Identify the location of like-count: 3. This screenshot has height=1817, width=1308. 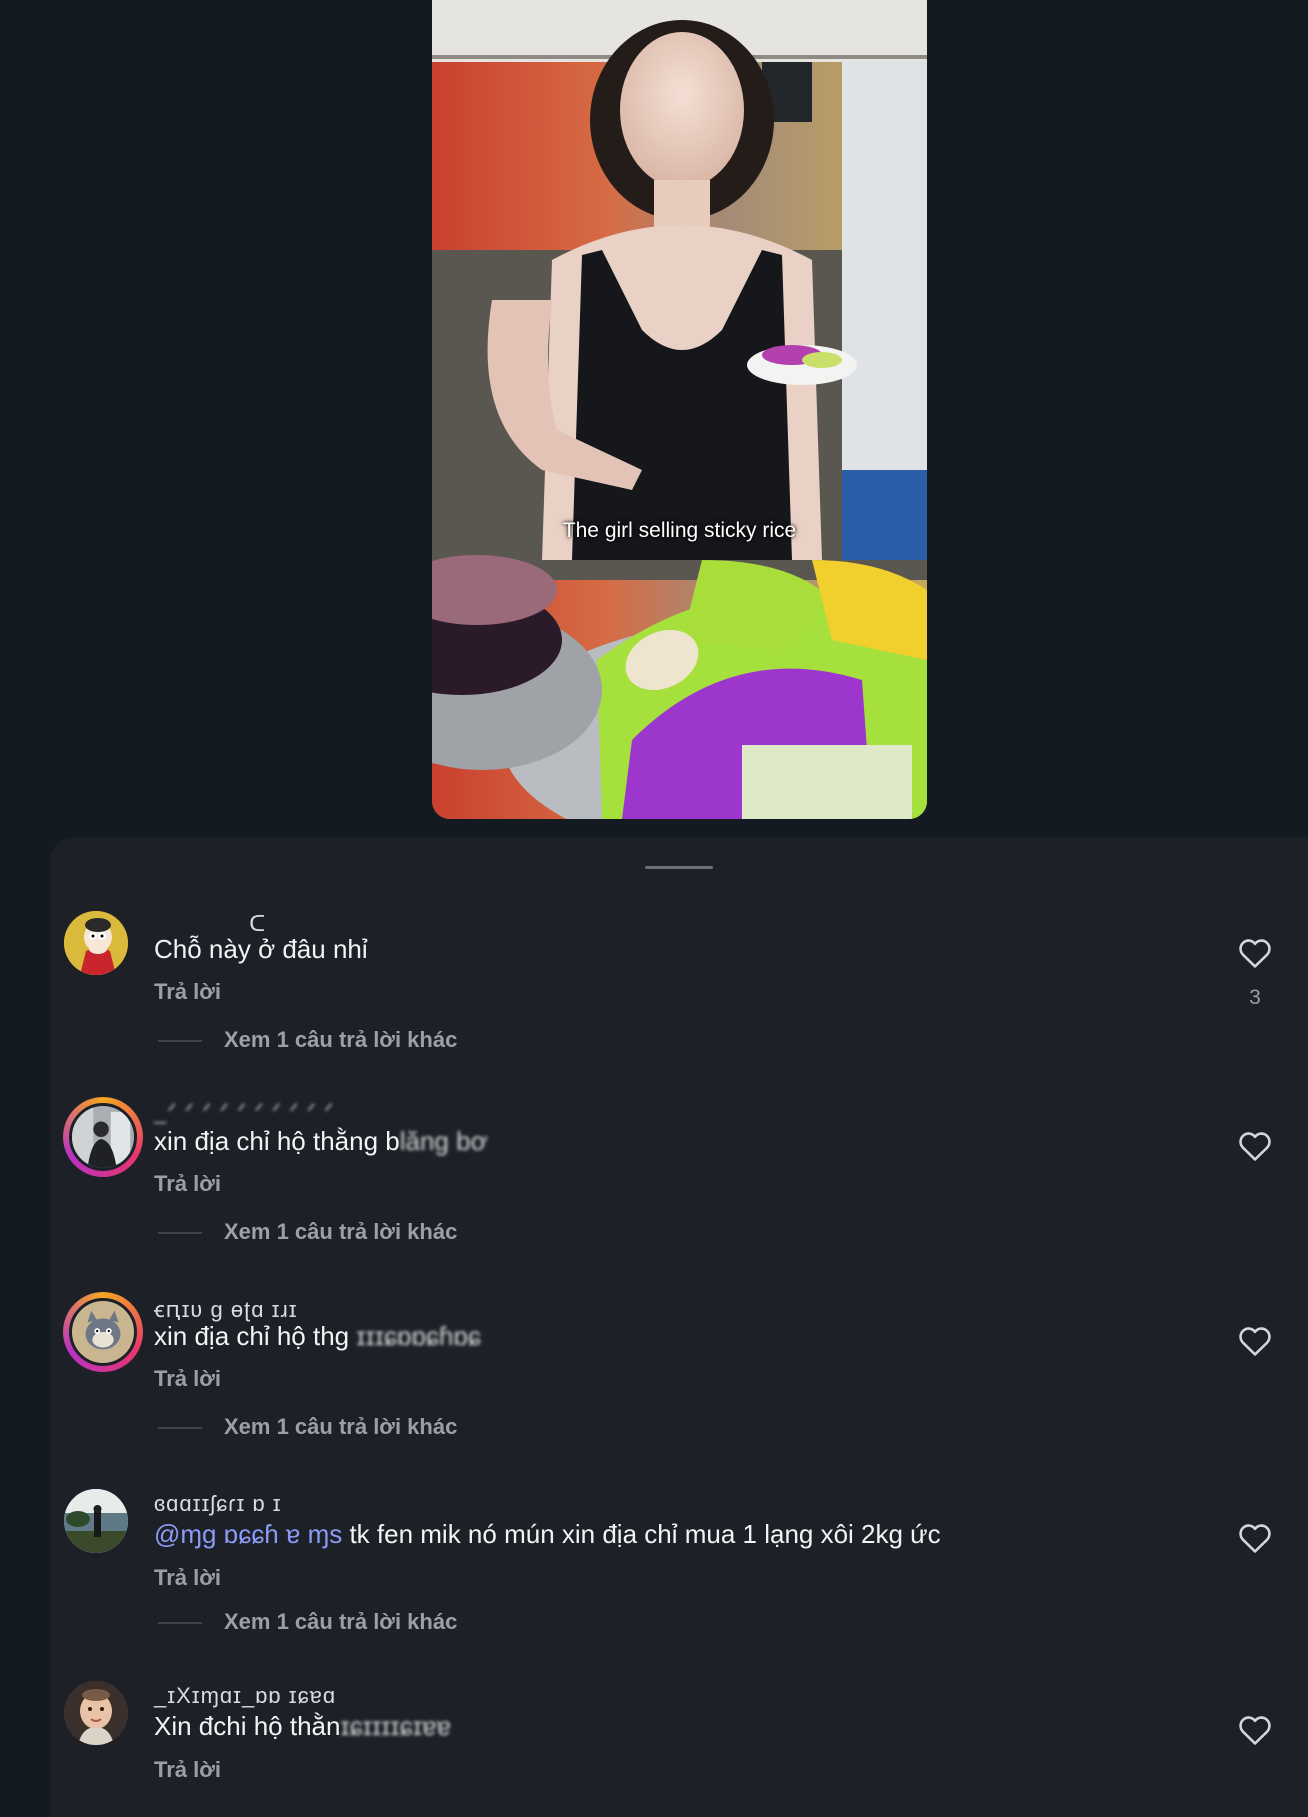
(1255, 997).